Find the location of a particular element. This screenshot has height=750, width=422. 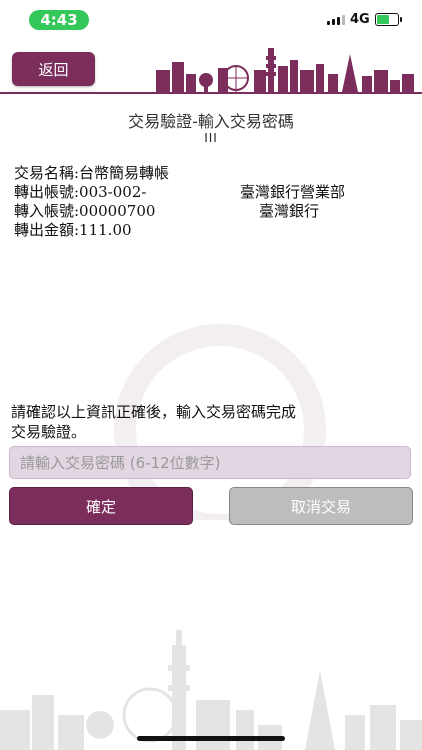

confirm-button: 確定 is located at coordinates (101, 506).